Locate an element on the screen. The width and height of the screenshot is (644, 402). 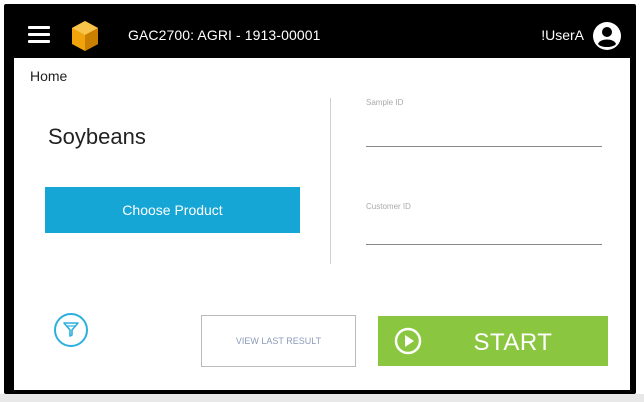
choose-product-button: Choose Product is located at coordinates (172, 210).